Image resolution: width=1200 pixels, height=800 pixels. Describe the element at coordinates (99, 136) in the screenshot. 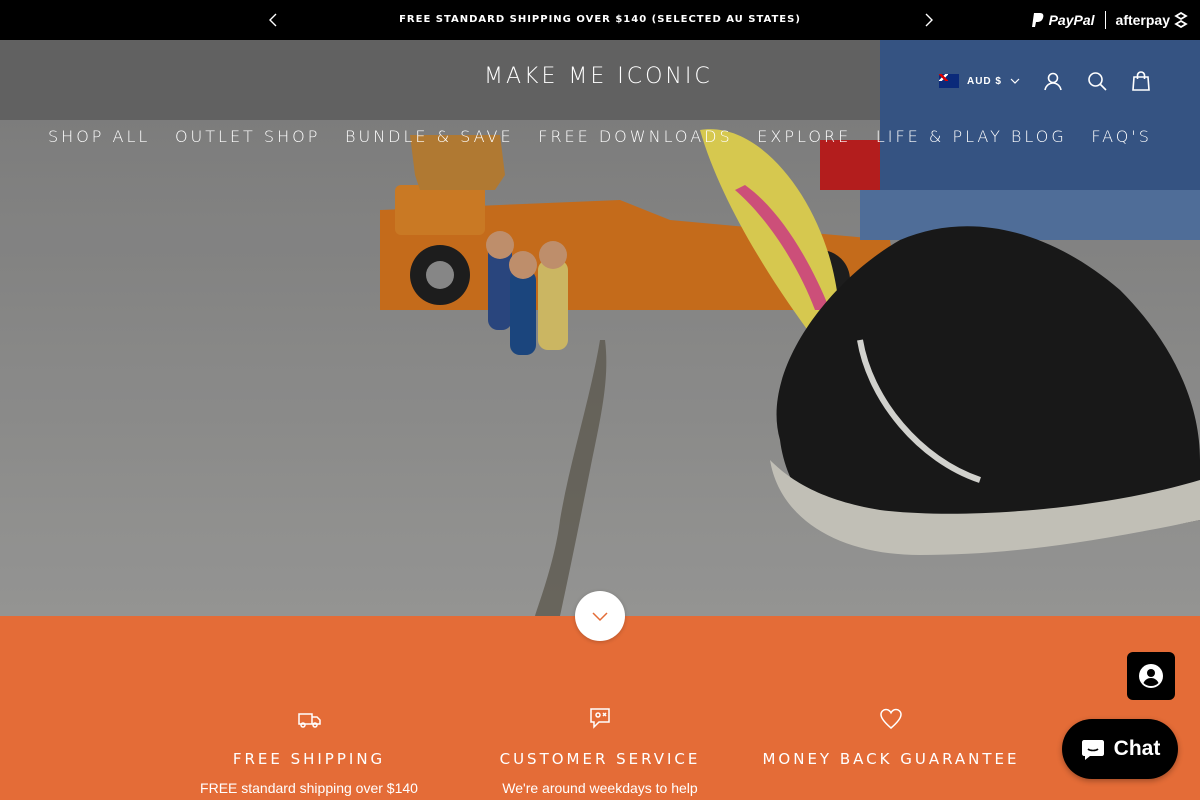

I see `nav-shop-all: SHOP ALL` at that location.